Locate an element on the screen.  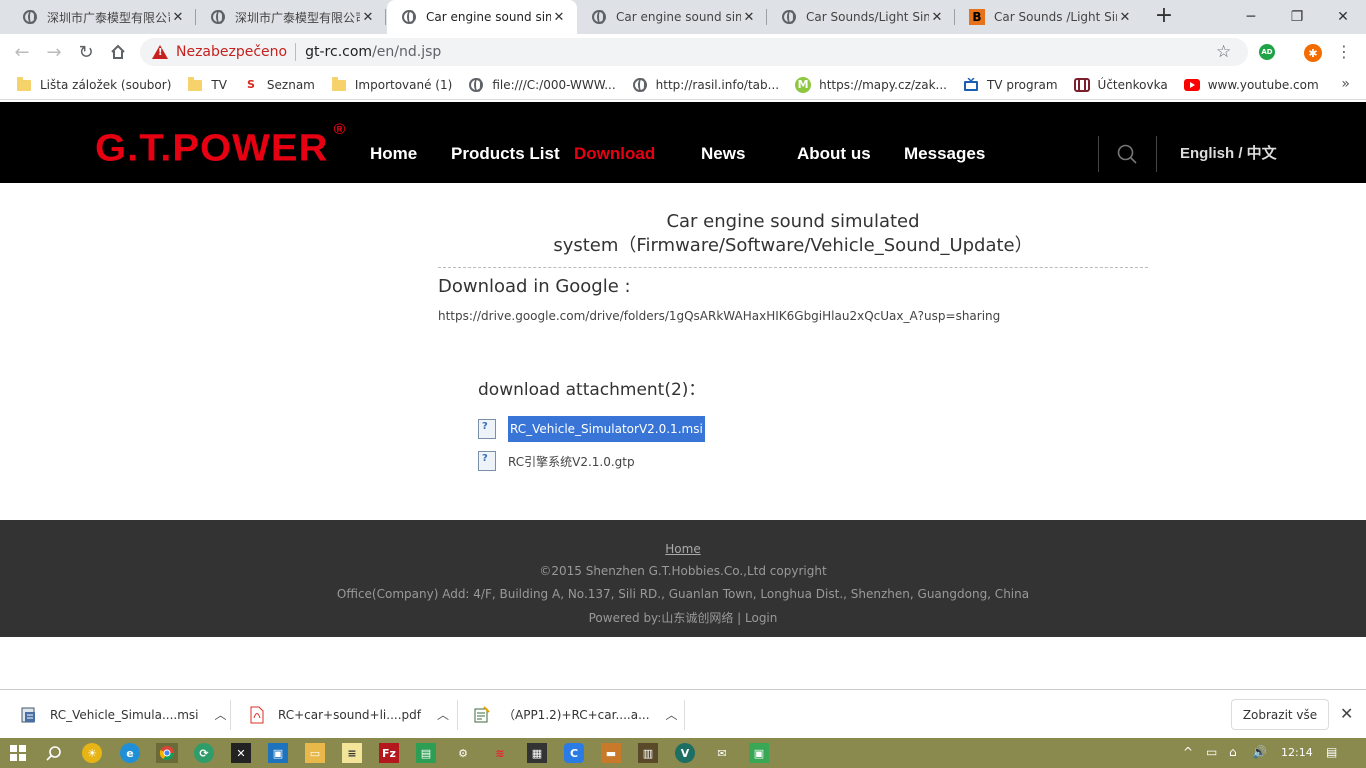
bookmark-item: Účtenkovka is located at coordinates (1120, 85).